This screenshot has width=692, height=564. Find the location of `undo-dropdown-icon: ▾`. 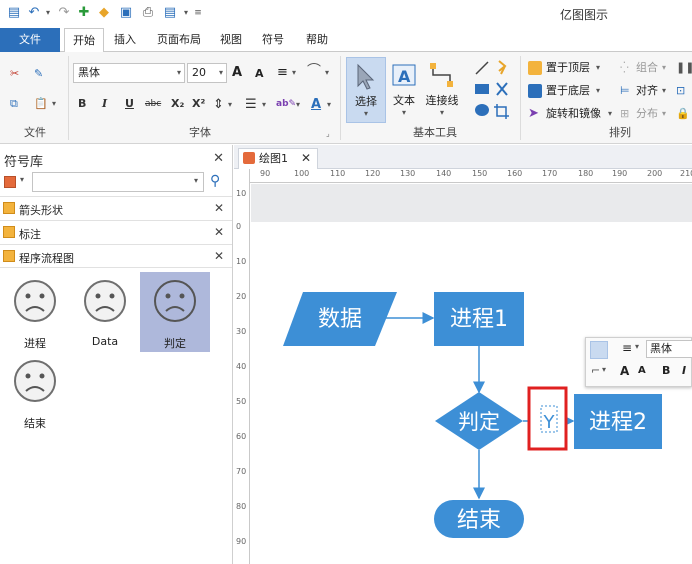

undo-dropdown-icon: ▾ is located at coordinates (48, 13).